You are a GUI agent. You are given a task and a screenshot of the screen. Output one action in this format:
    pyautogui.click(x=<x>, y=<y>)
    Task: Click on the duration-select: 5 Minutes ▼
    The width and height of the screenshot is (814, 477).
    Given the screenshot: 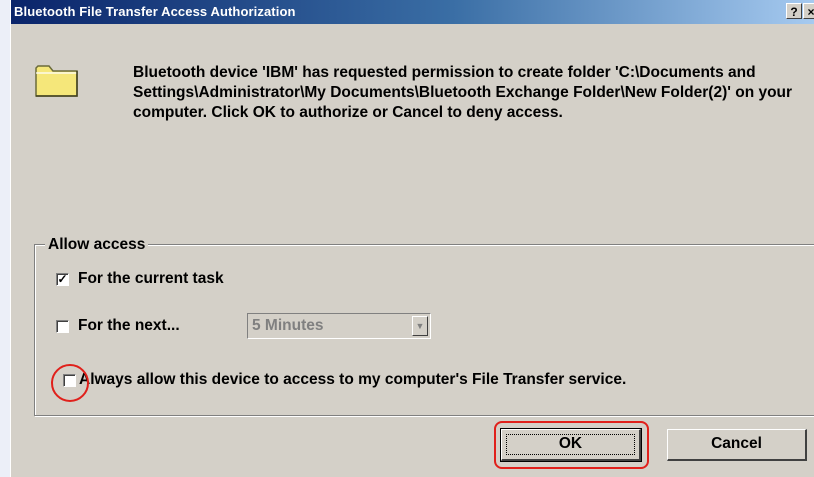 What is the action you would take?
    pyautogui.click(x=339, y=326)
    